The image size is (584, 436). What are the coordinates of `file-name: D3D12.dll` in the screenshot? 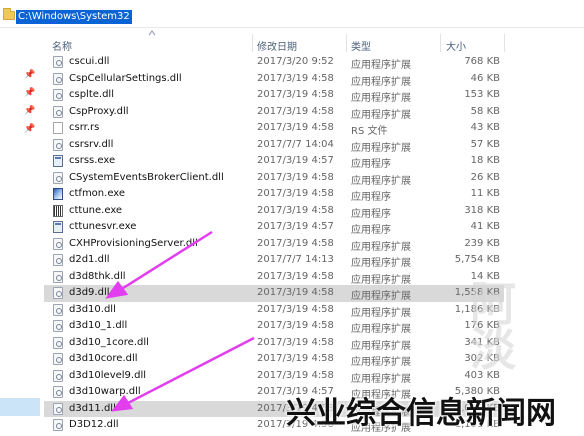 It's located at (94, 424).